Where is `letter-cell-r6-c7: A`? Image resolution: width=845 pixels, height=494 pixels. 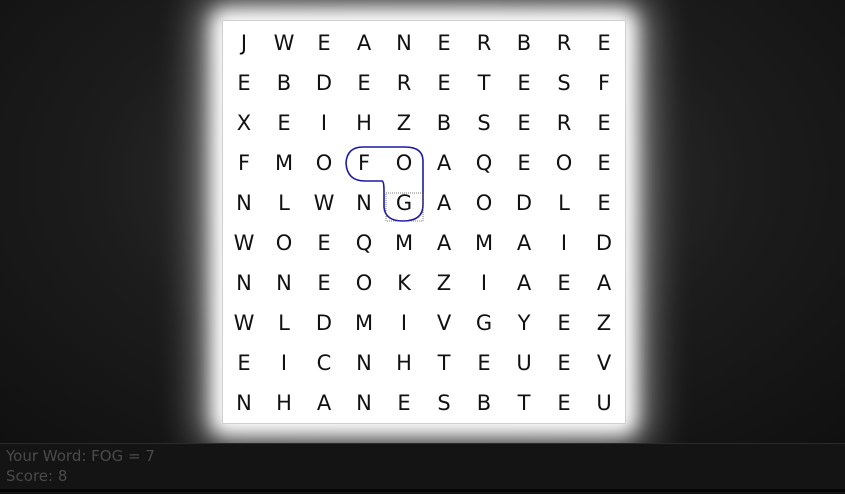
letter-cell-r6-c7: A is located at coordinates (524, 283).